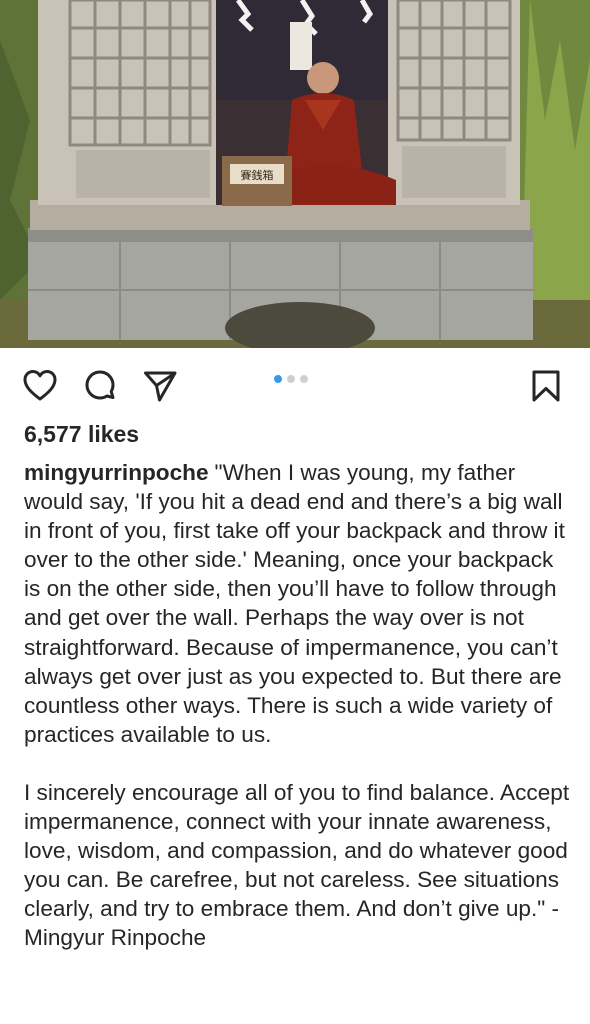  What do you see at coordinates (81, 434) in the screenshot?
I see `likes-count: 6,577 likes` at bounding box center [81, 434].